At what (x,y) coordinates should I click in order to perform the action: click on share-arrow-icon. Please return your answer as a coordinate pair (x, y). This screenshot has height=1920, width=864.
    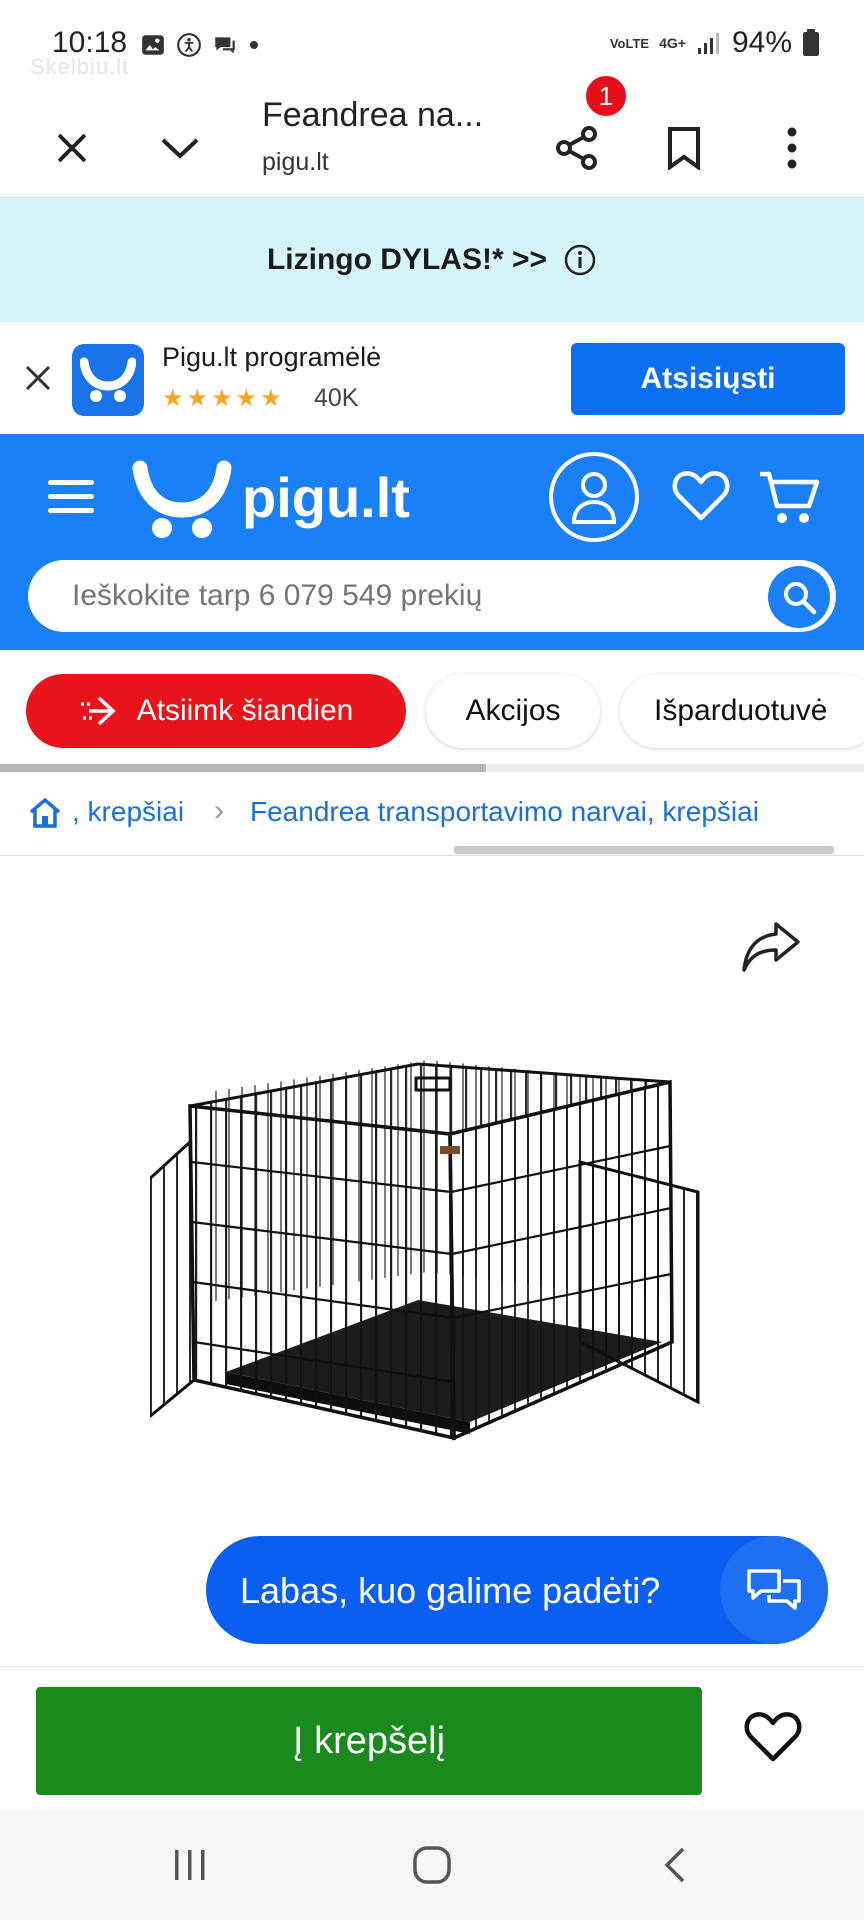
    Looking at the image, I should click on (771, 947).